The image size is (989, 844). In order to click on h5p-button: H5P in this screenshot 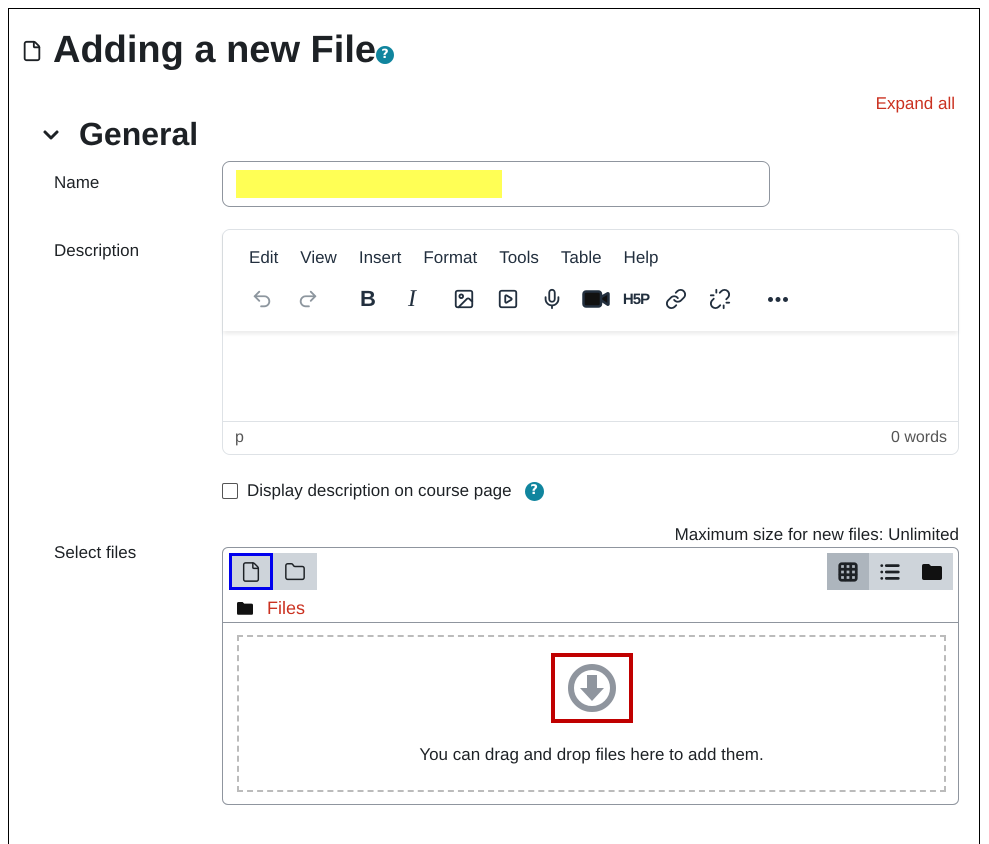, I will do `click(636, 299)`.